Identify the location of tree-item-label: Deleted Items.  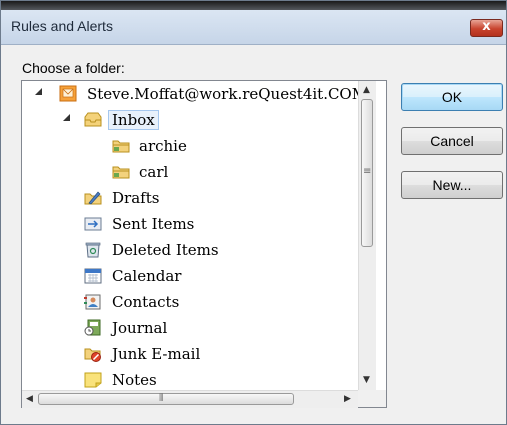
(165, 250).